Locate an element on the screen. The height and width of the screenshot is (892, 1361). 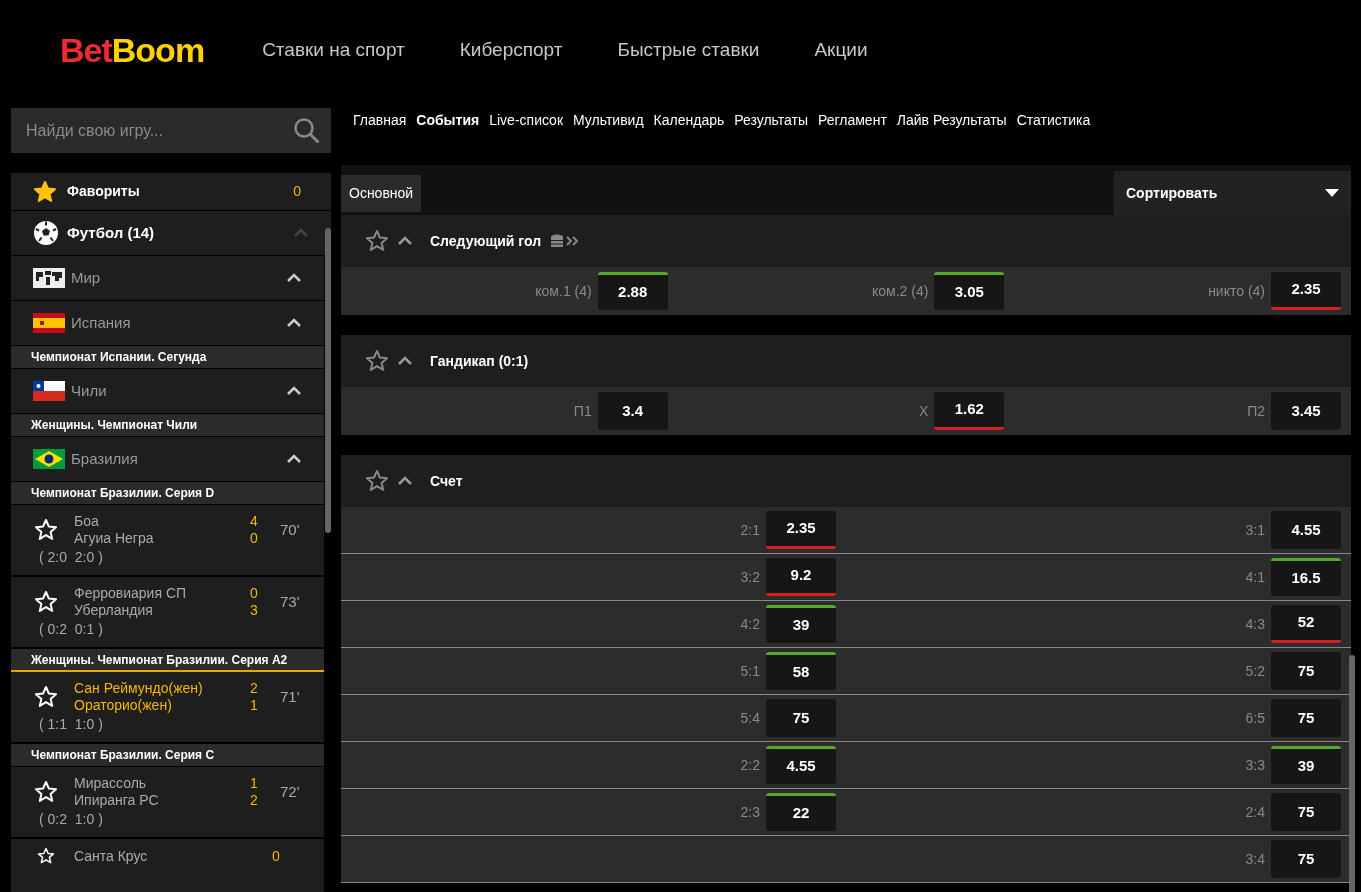
country-label: Чили is located at coordinates (89, 390).